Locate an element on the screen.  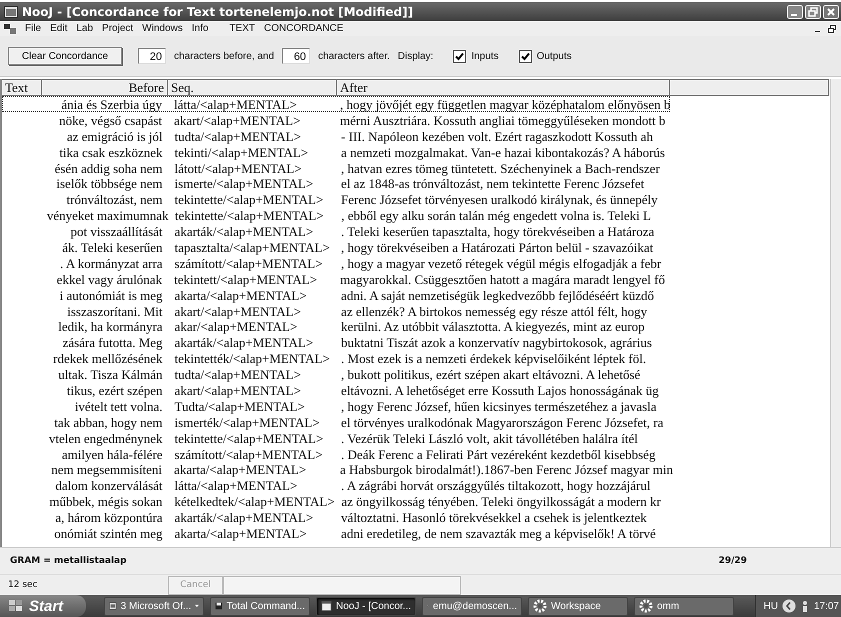
after-context: a nemzeti mozgalmakat. Van-e hazai kibontakozás? A háborús is located at coordinates (503, 152).